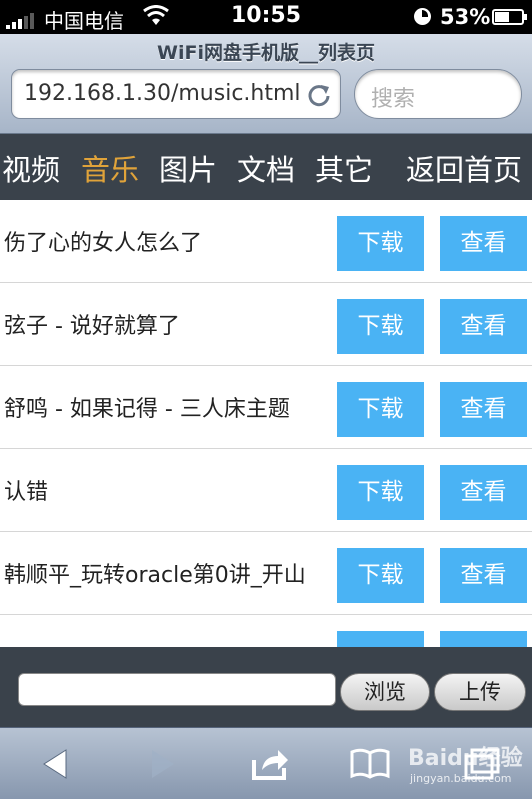 Image resolution: width=532 pixels, height=799 pixels. Describe the element at coordinates (188, 168) in the screenshot. I see `category-images: 图片` at that location.